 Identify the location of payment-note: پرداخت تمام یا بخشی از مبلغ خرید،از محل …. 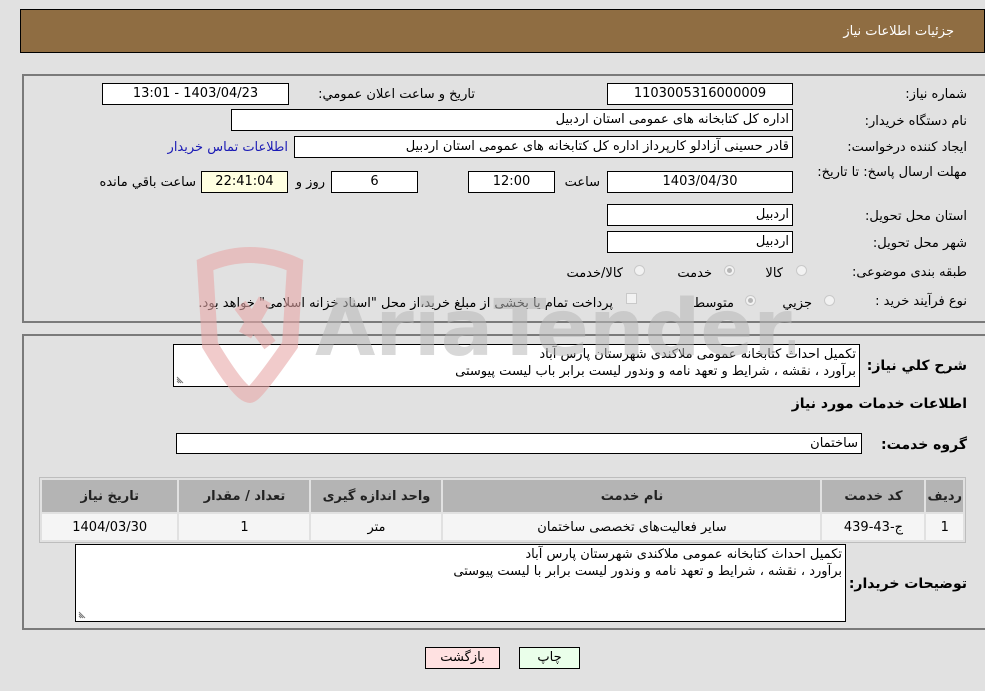
(405, 303).